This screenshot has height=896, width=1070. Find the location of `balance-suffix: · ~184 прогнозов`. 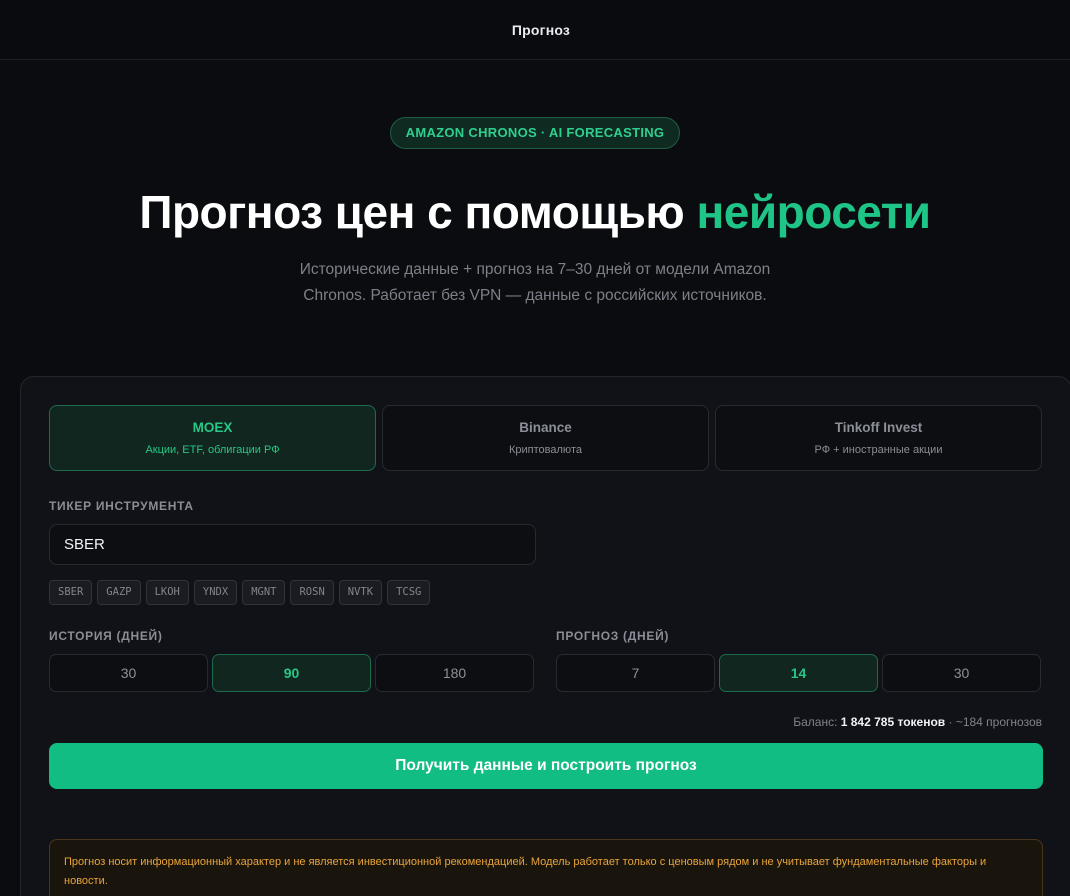

balance-suffix: · ~184 прогнозов is located at coordinates (993, 722).